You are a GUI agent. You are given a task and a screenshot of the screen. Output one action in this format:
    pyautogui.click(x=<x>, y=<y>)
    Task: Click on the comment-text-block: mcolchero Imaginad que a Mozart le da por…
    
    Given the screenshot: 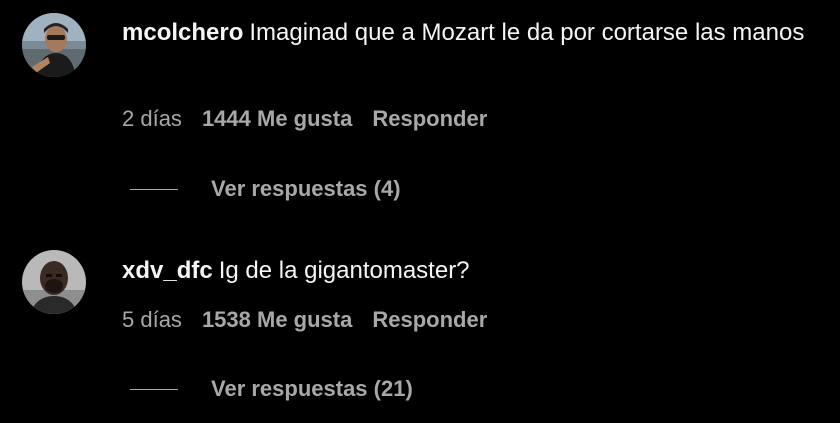 What is the action you would take?
    pyautogui.click(x=472, y=32)
    